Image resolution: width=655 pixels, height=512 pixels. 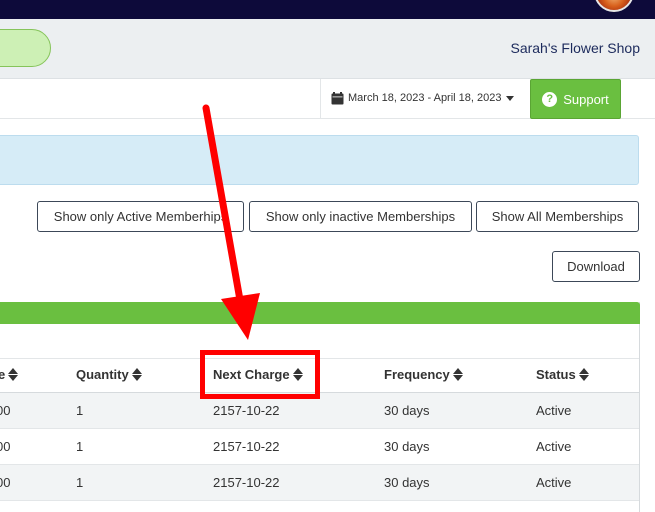 What do you see at coordinates (25, 48) in the screenshot?
I see `search-pill` at bounding box center [25, 48].